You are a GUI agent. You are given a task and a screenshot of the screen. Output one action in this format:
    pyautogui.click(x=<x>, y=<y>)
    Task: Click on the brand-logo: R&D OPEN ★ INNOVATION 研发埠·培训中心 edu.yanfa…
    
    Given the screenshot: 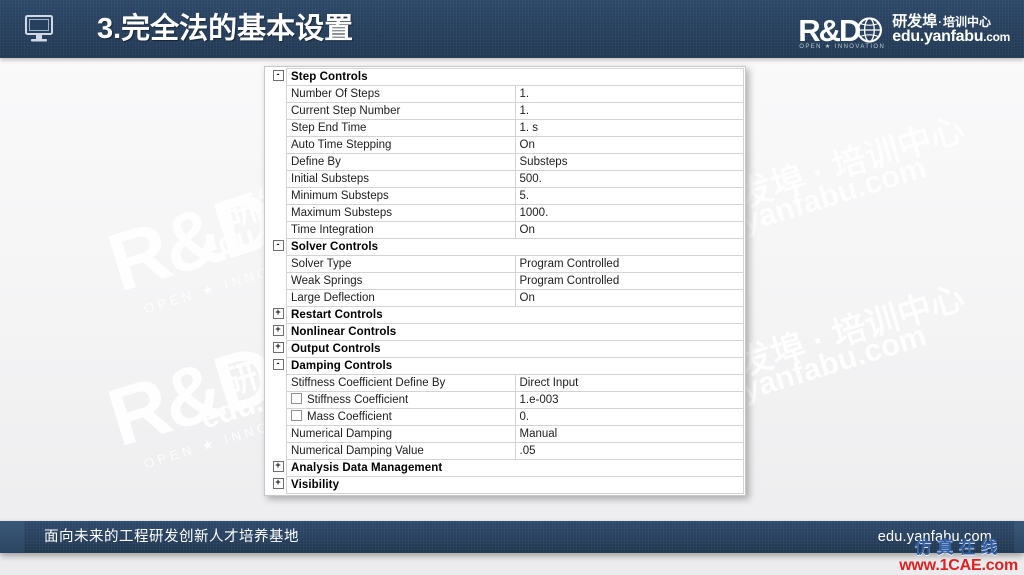 What is the action you would take?
    pyautogui.click(x=904, y=30)
    